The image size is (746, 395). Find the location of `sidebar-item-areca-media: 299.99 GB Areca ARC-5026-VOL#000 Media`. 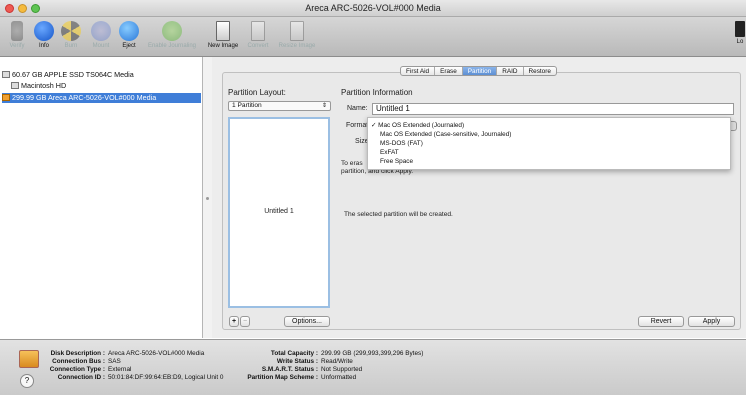

sidebar-item-areca-media: 299.99 GB Areca ARC-5026-VOL#000 Media is located at coordinates (101, 98).